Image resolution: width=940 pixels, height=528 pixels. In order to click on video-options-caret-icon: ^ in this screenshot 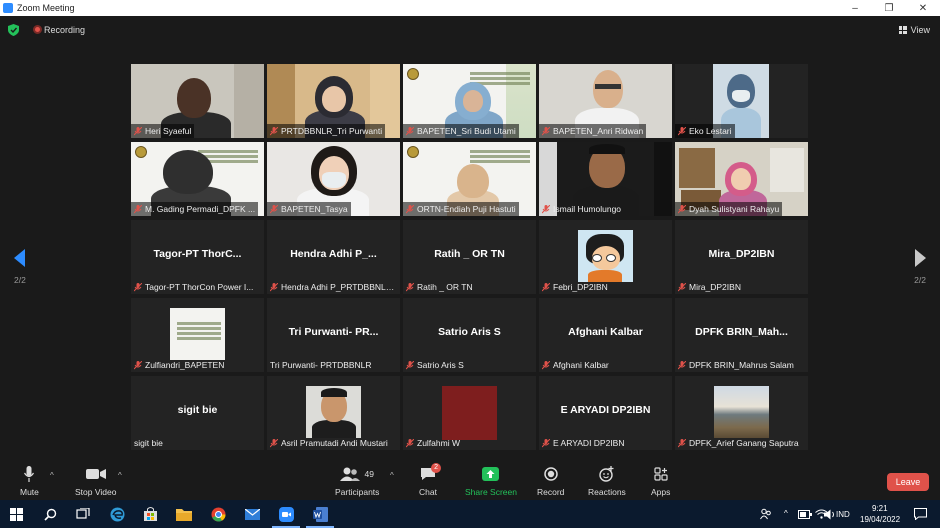, I will do `click(120, 475)`.